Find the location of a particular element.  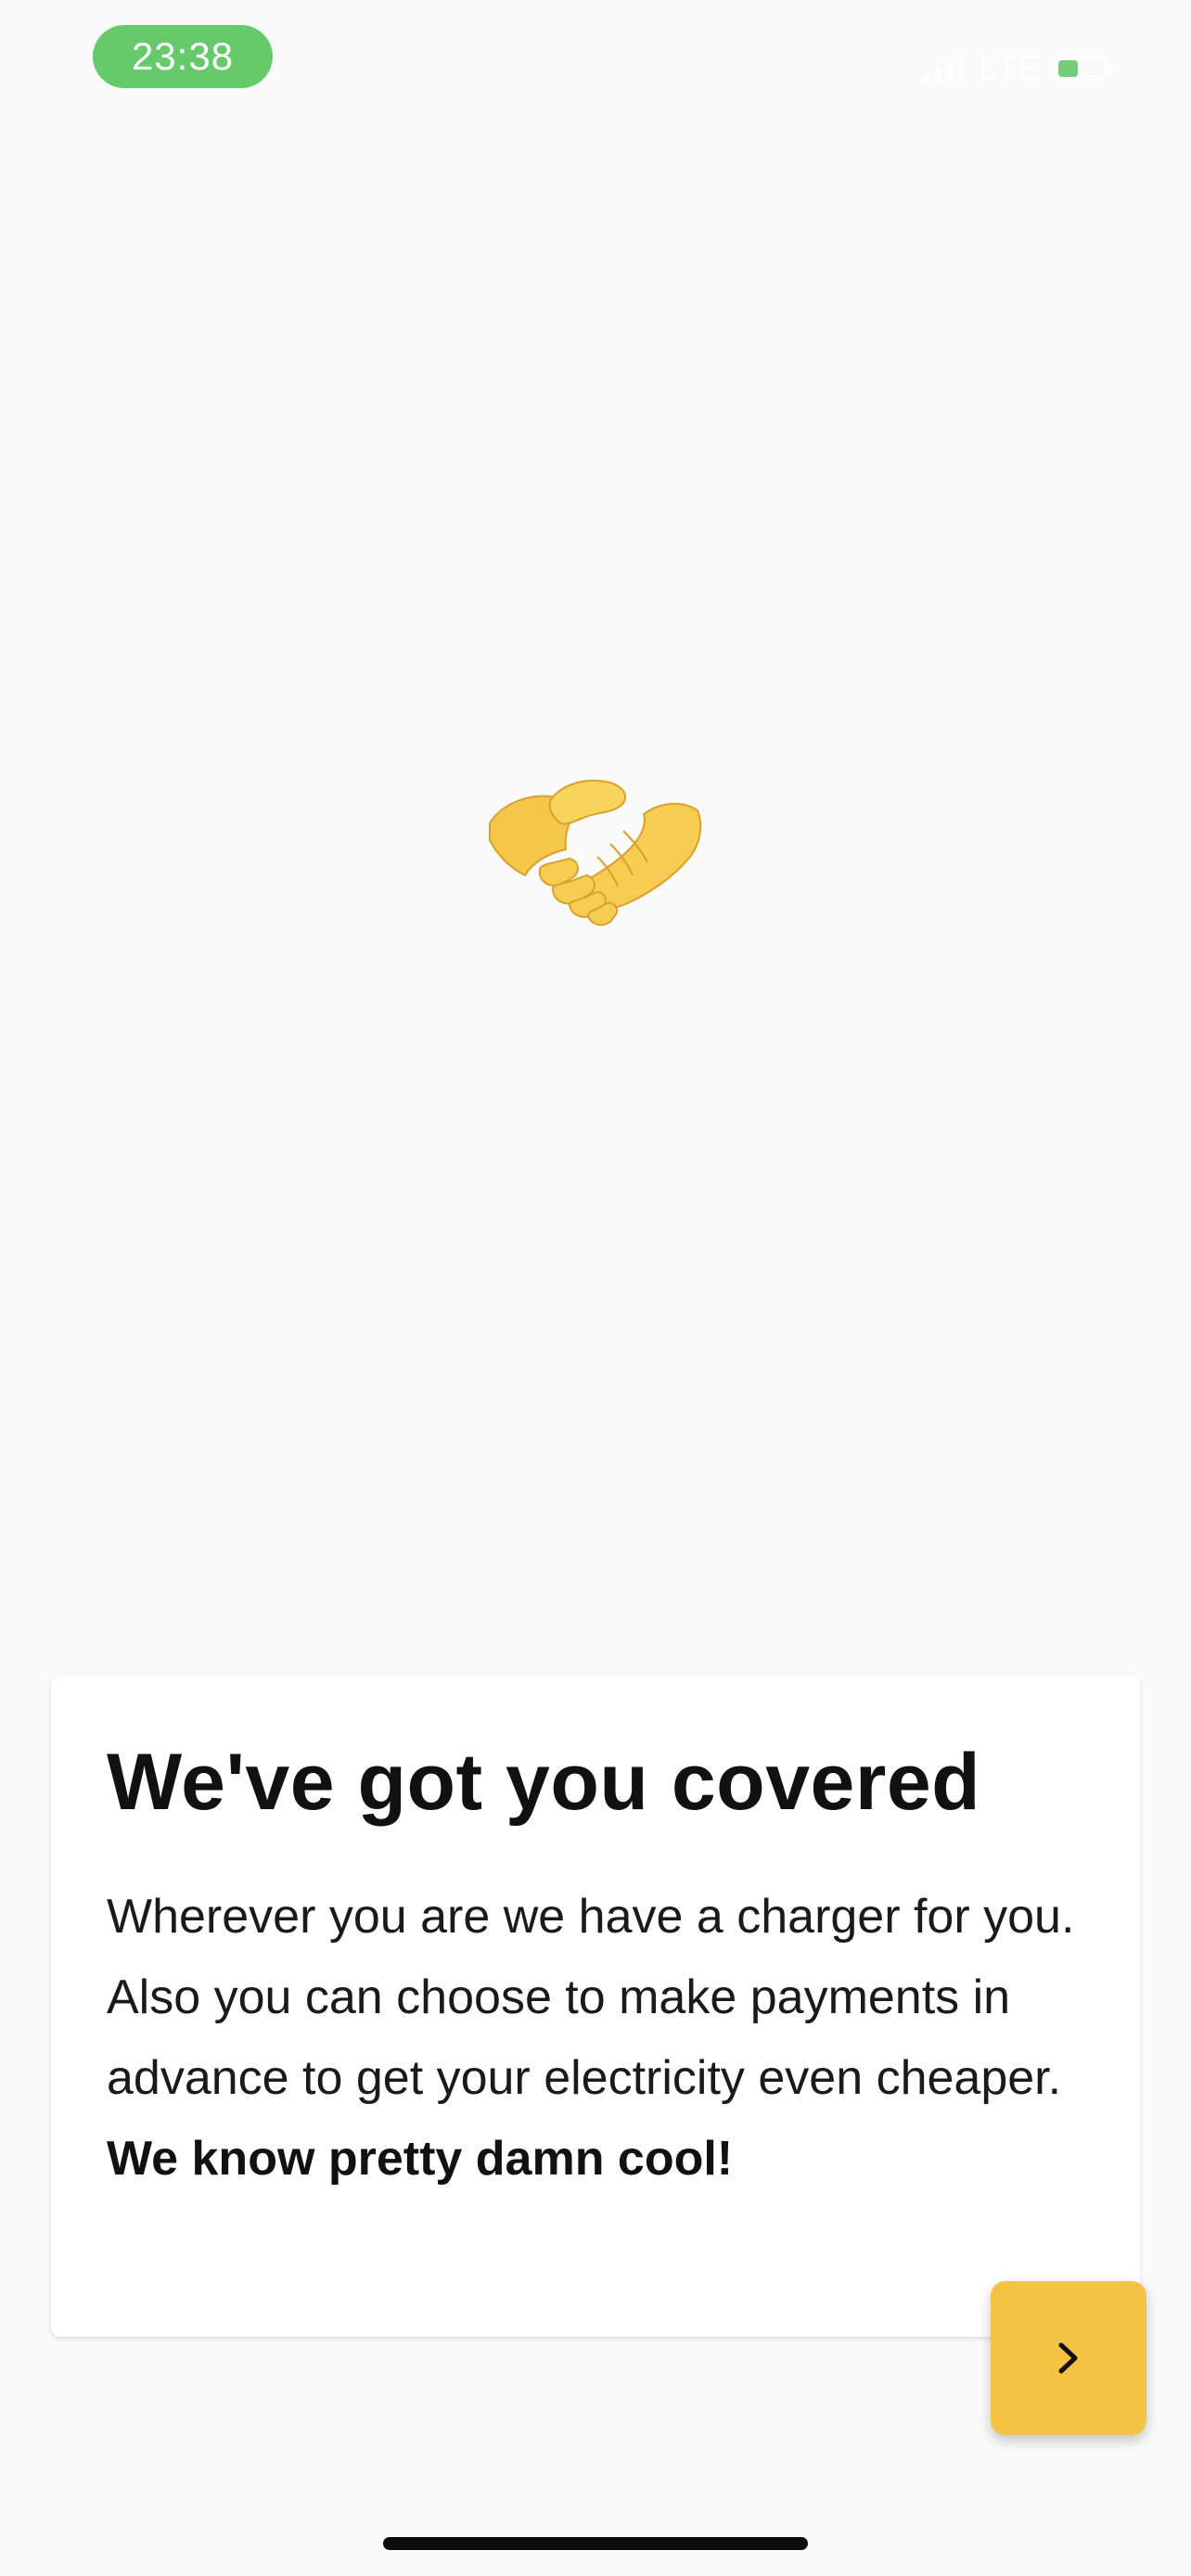

handshake-icon is located at coordinates (595, 853).